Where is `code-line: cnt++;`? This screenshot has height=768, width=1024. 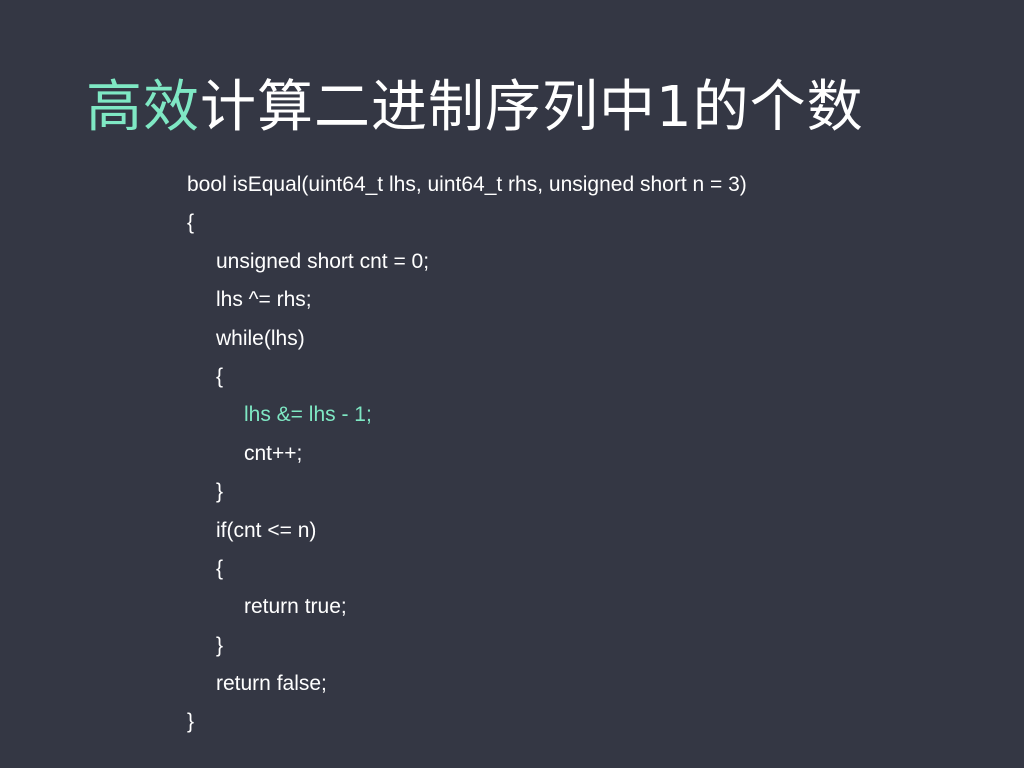
code-line: cnt++; is located at coordinates (273, 453).